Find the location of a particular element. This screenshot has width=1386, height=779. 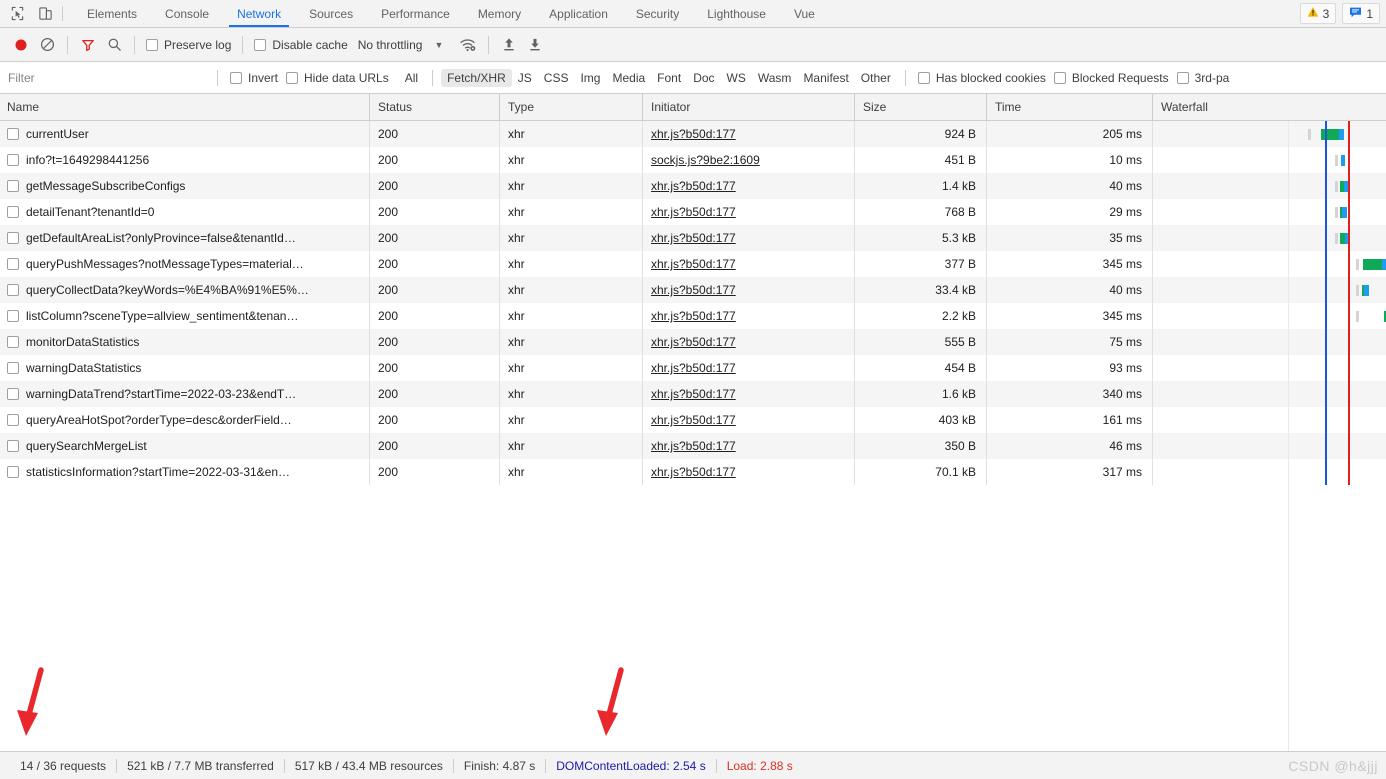

type-filter-manifest: Manifest is located at coordinates (825, 78).